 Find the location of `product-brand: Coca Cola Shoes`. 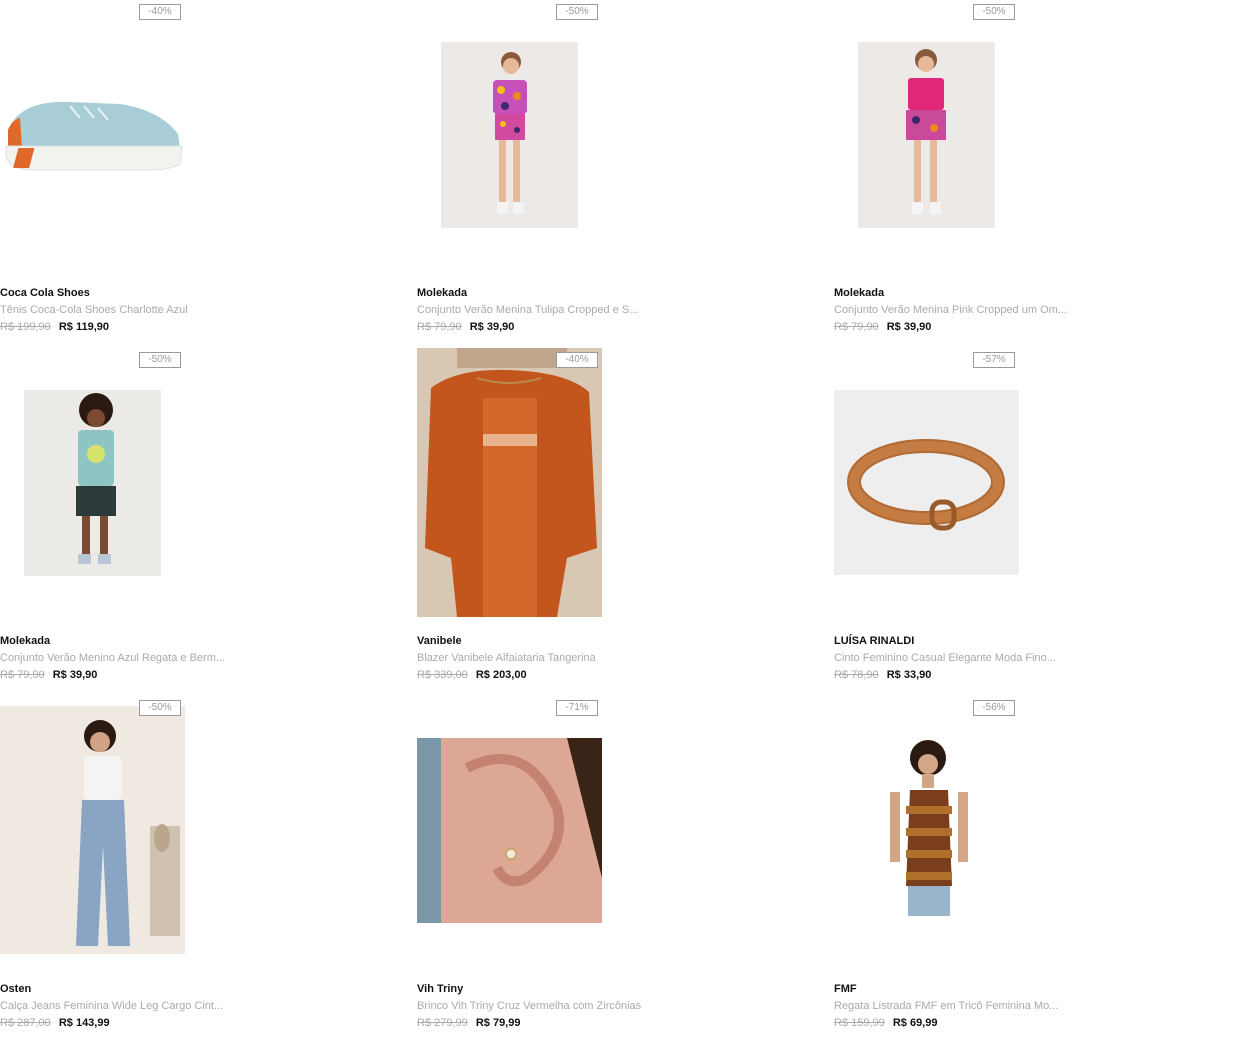

product-brand: Coca Cola Shoes is located at coordinates (45, 293).